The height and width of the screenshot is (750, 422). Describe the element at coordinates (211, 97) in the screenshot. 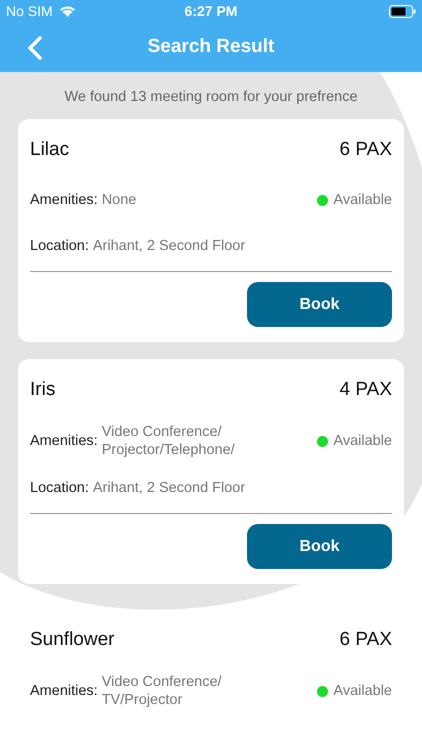

I see `result-summary: We found 13 meeting room for your prefrence` at that location.